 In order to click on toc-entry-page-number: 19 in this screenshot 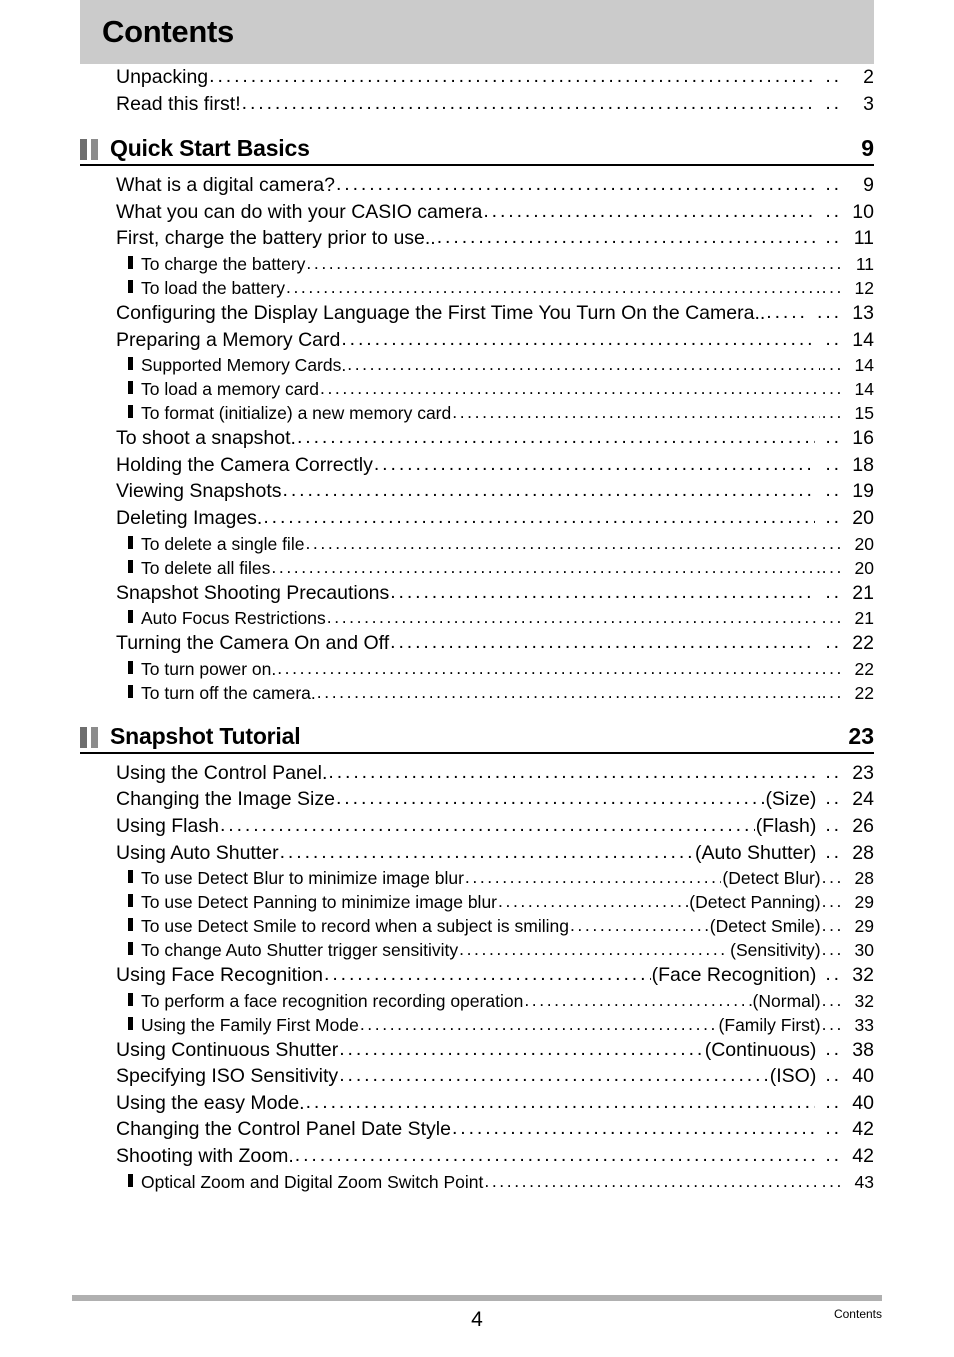, I will do `click(863, 491)`.